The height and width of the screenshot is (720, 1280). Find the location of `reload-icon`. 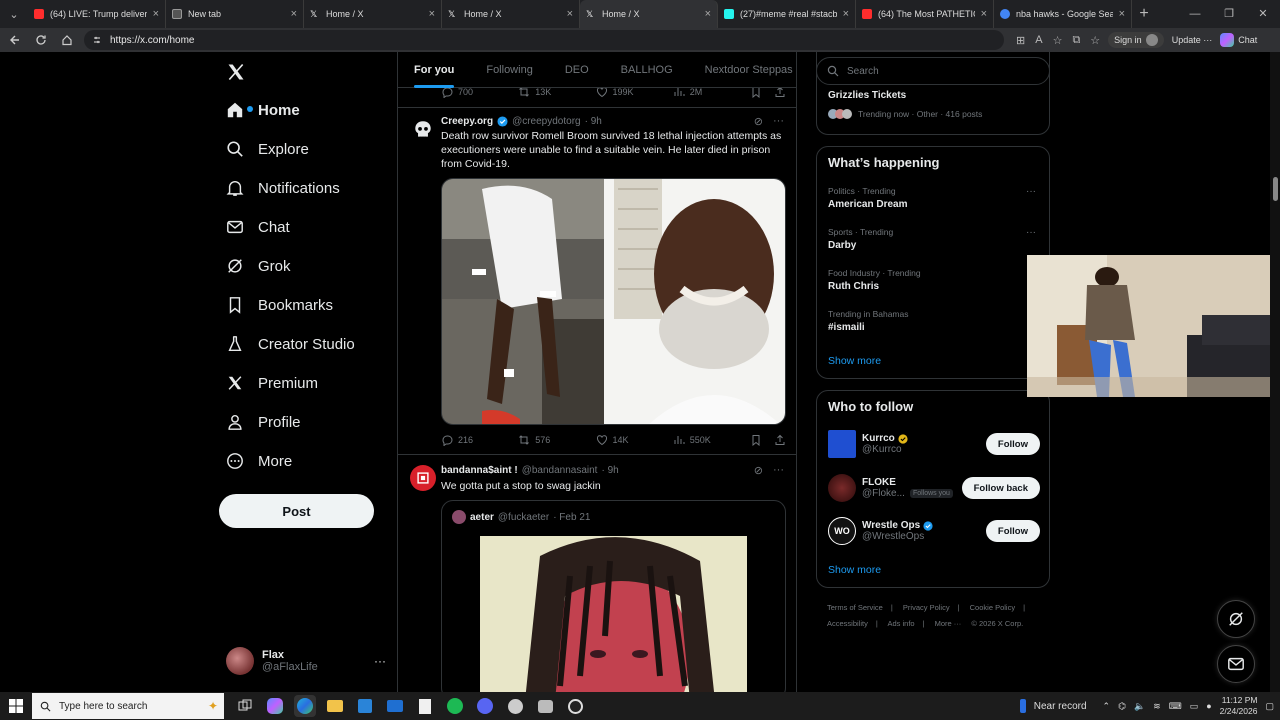

reload-icon is located at coordinates (41, 40).